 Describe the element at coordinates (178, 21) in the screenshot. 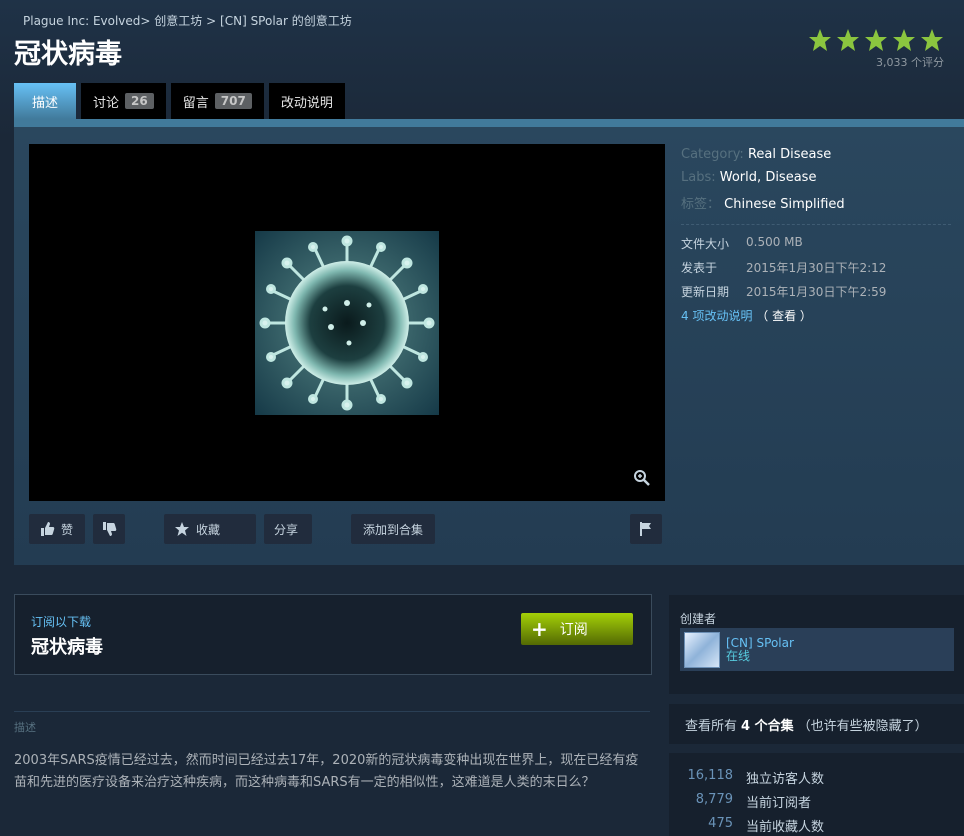

I see `breadcrumb-workshop: 创意工坊` at that location.